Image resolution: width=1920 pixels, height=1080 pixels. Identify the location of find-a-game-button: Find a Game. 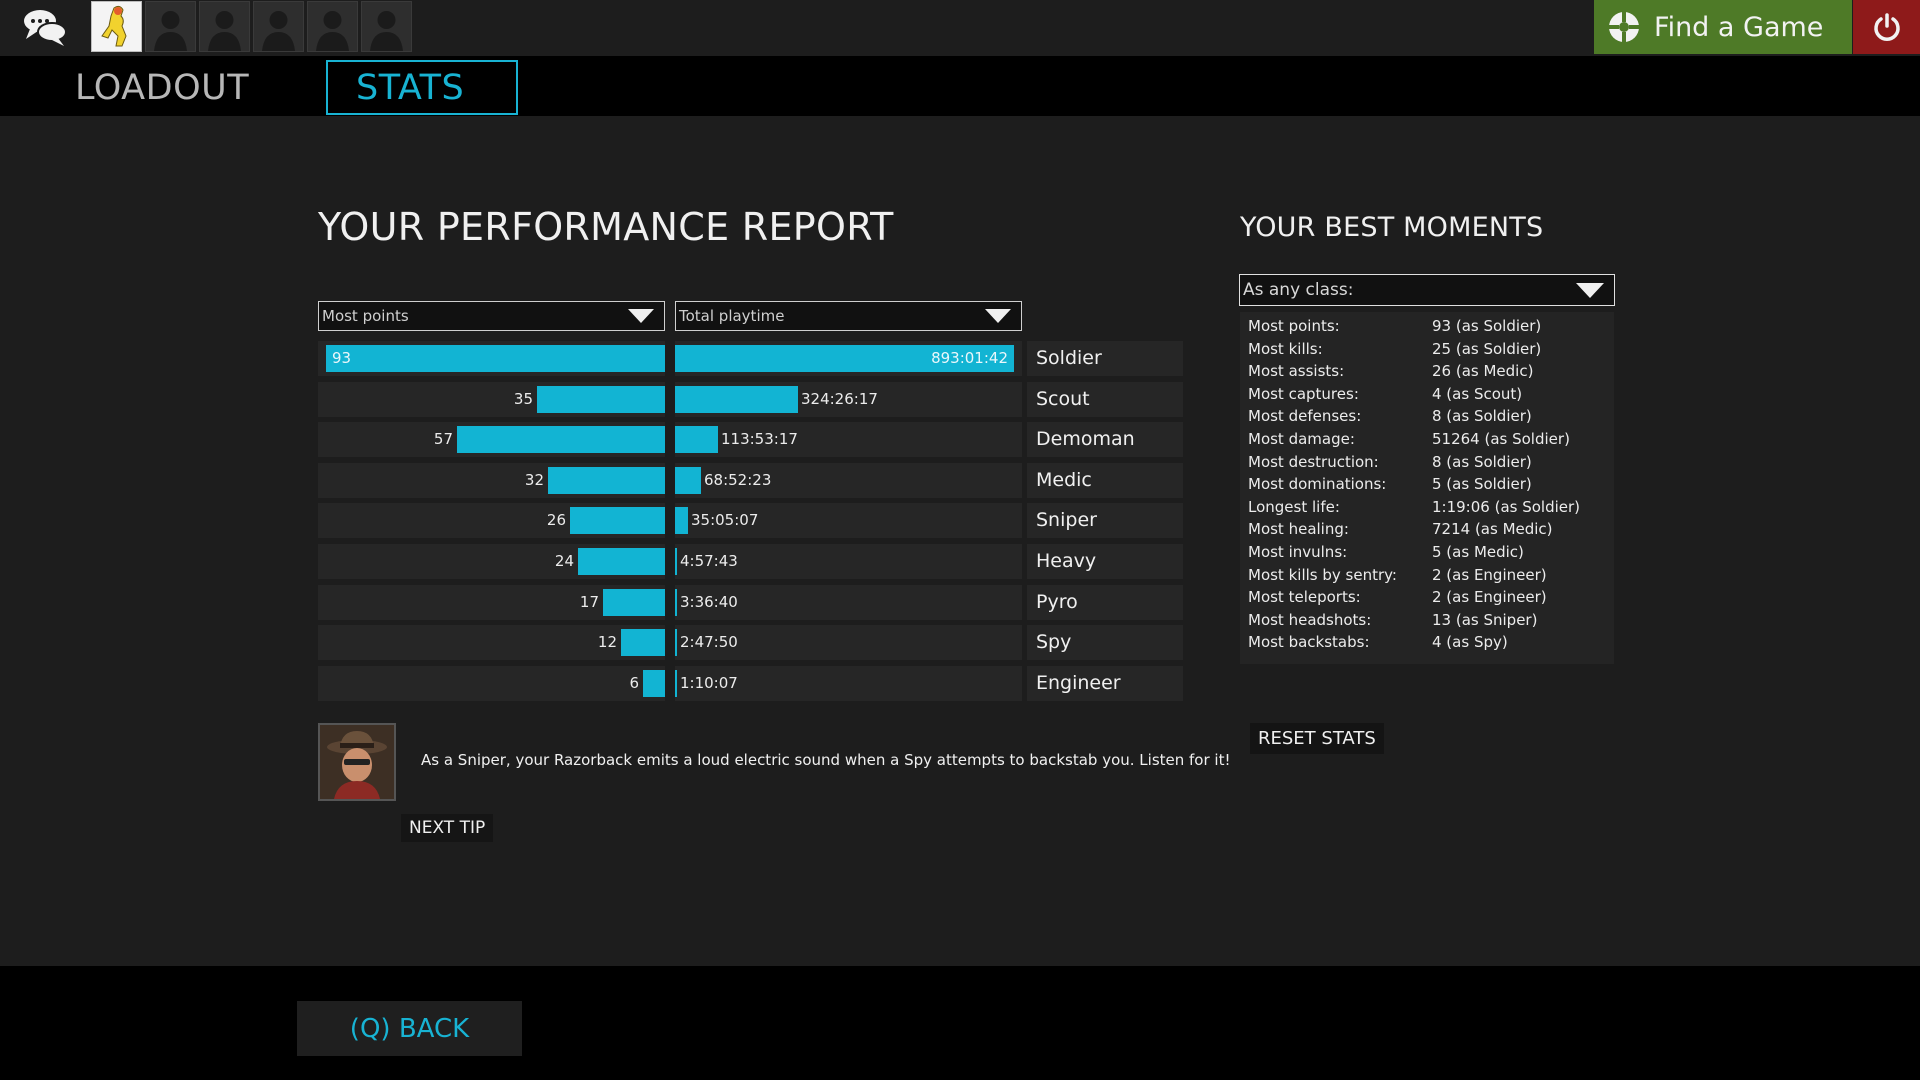
(1723, 27).